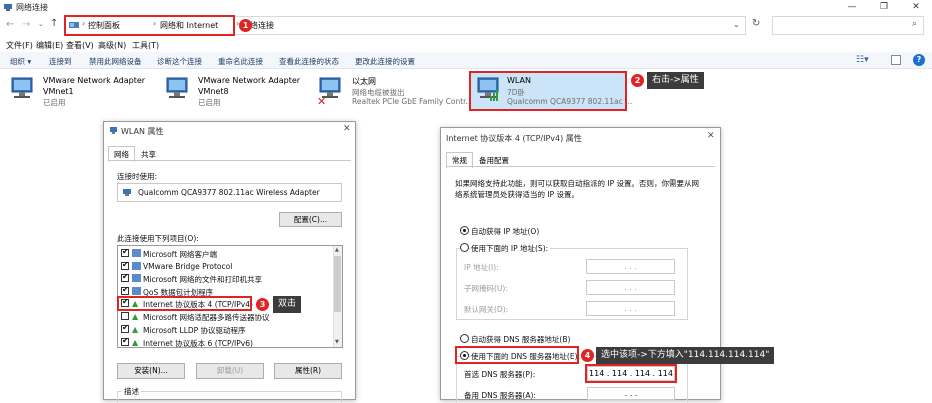 This screenshot has width=932, height=403. I want to click on protocol-icon, so click(136, 266).